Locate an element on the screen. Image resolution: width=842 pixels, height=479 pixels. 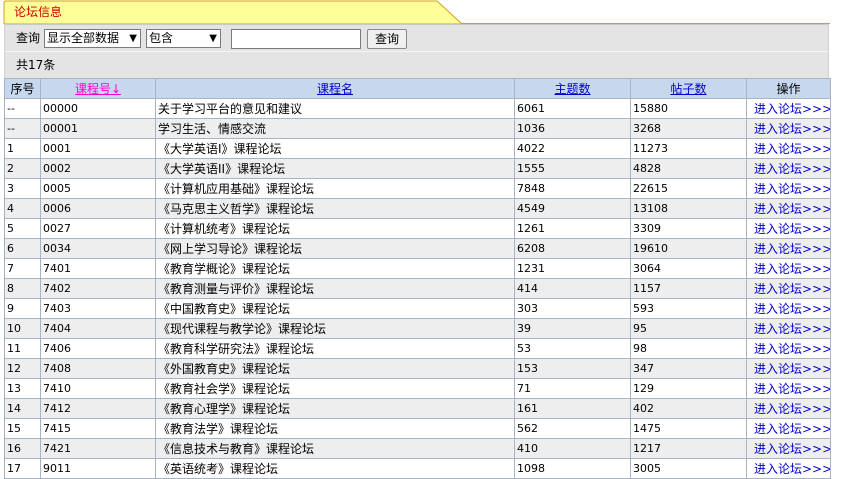
cell-post-count: 3268 is located at coordinates (688, 128).